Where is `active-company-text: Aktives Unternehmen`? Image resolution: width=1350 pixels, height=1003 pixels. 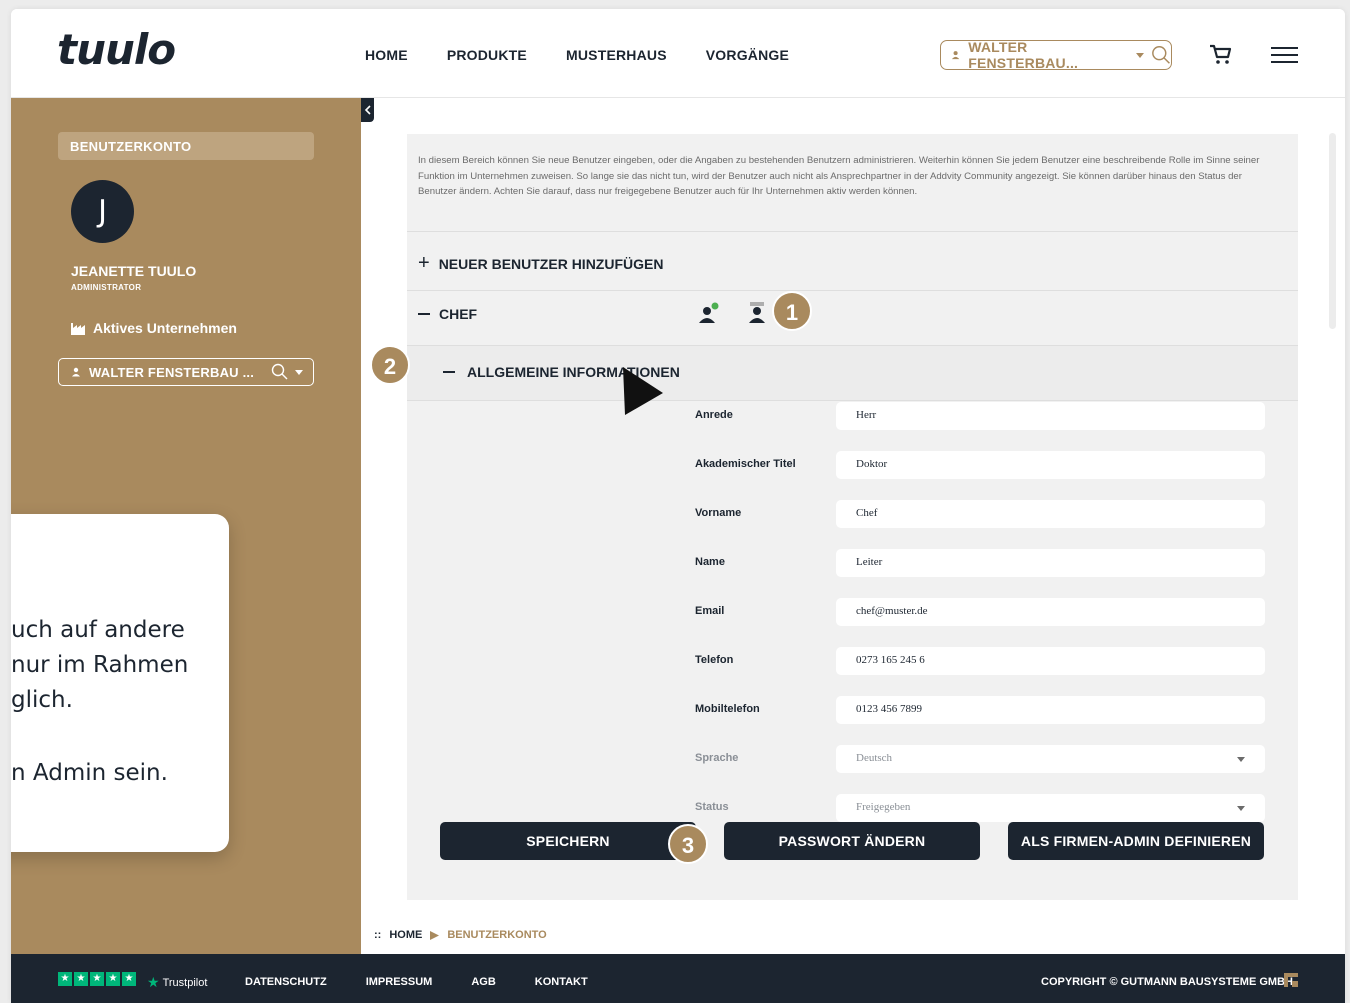 active-company-text: Aktives Unternehmen is located at coordinates (165, 328).